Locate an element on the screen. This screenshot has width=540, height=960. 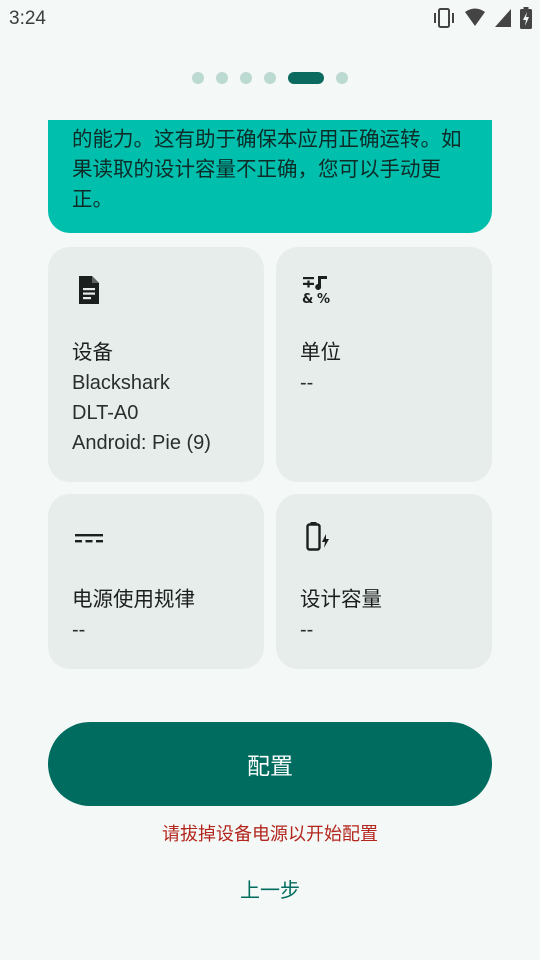
device-value: Blackshark DLT-A0 Android: Pie (9) is located at coordinates (141, 413).